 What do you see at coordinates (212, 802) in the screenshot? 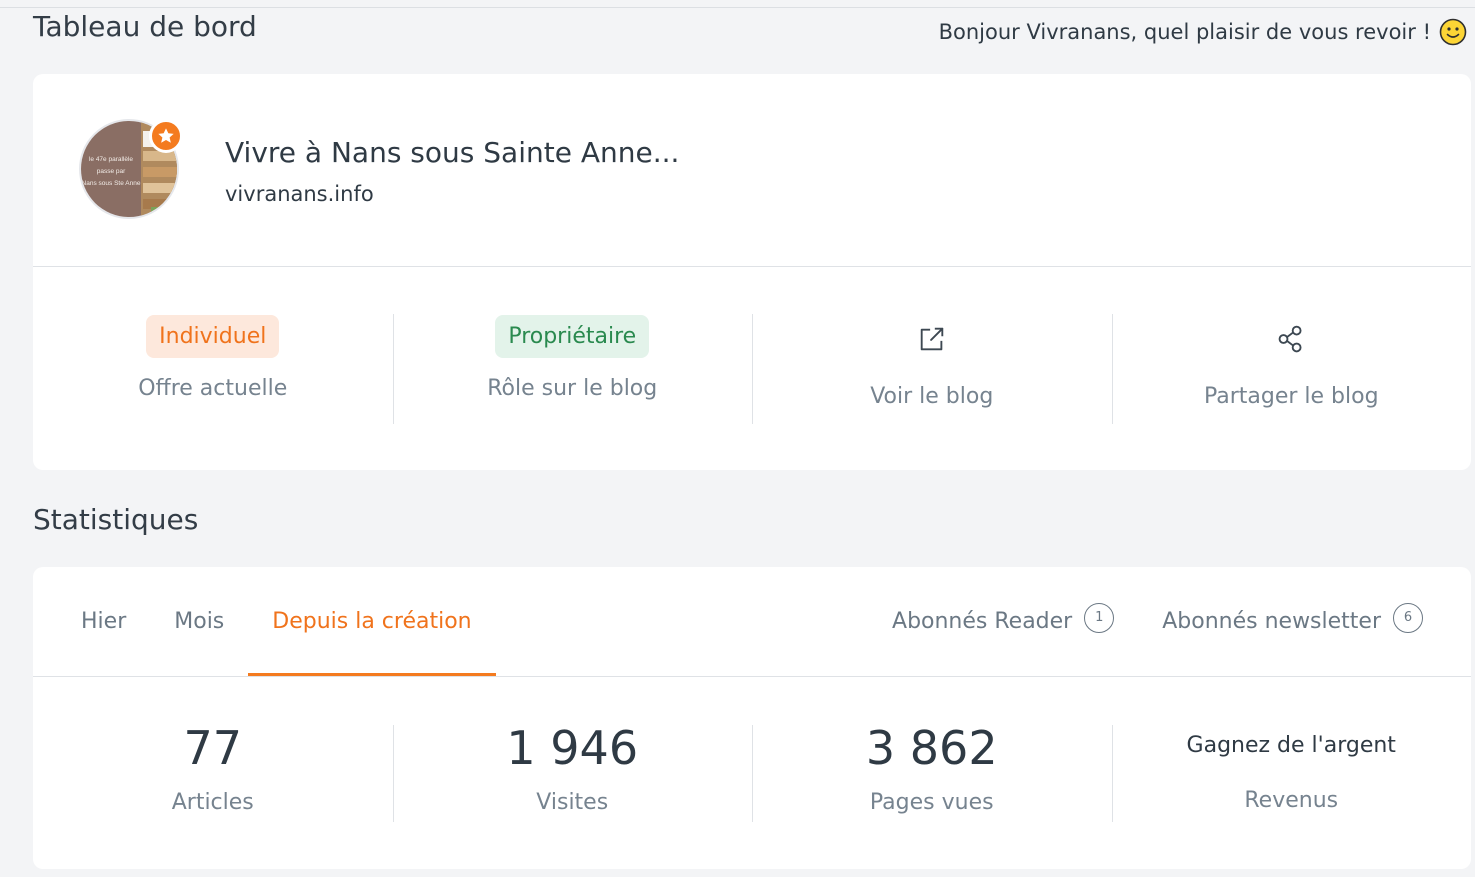
I see `articles-label: Articles` at bounding box center [212, 802].